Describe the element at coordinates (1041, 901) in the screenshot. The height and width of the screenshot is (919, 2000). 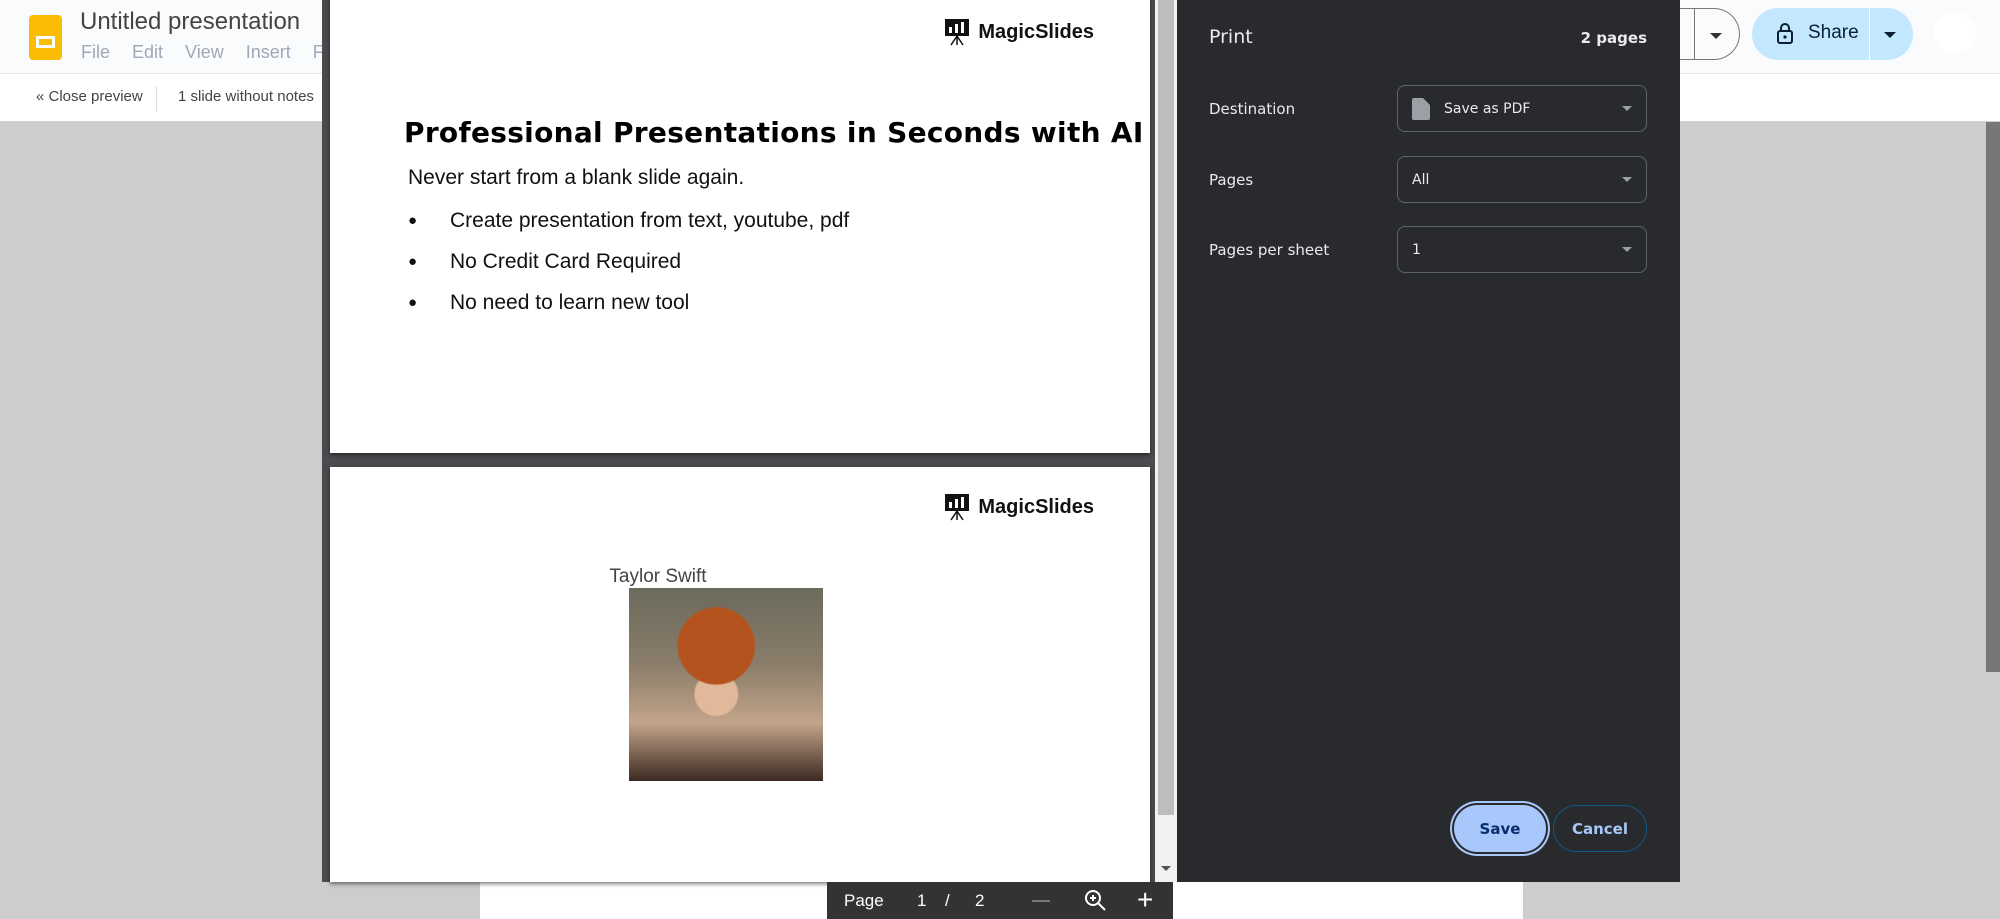
I see `zoom-out-icon` at that location.